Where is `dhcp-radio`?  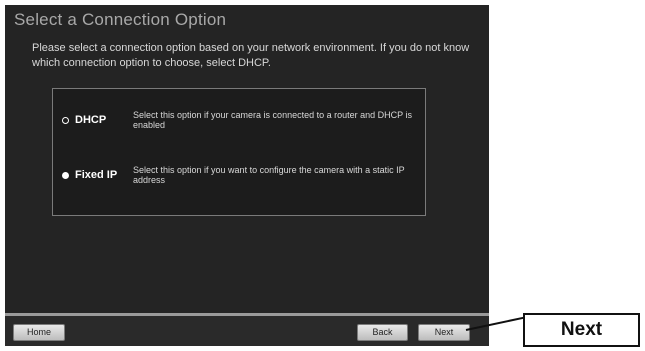
dhcp-radio is located at coordinates (65, 120).